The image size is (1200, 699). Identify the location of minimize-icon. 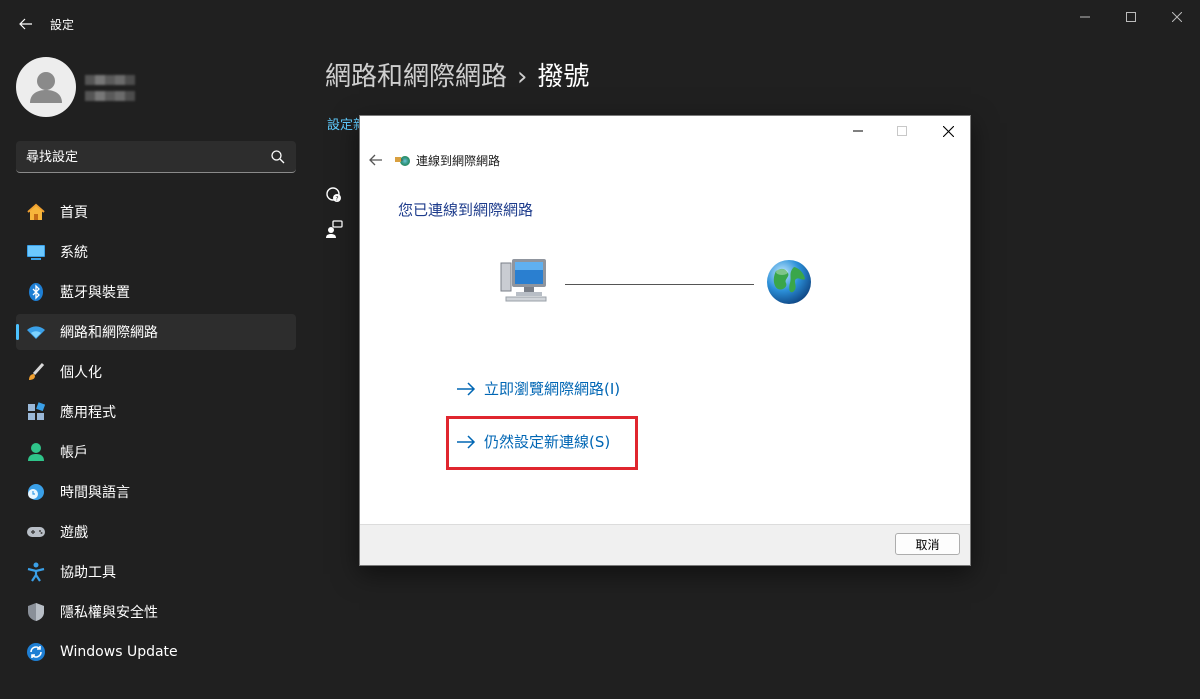
(1085, 17).